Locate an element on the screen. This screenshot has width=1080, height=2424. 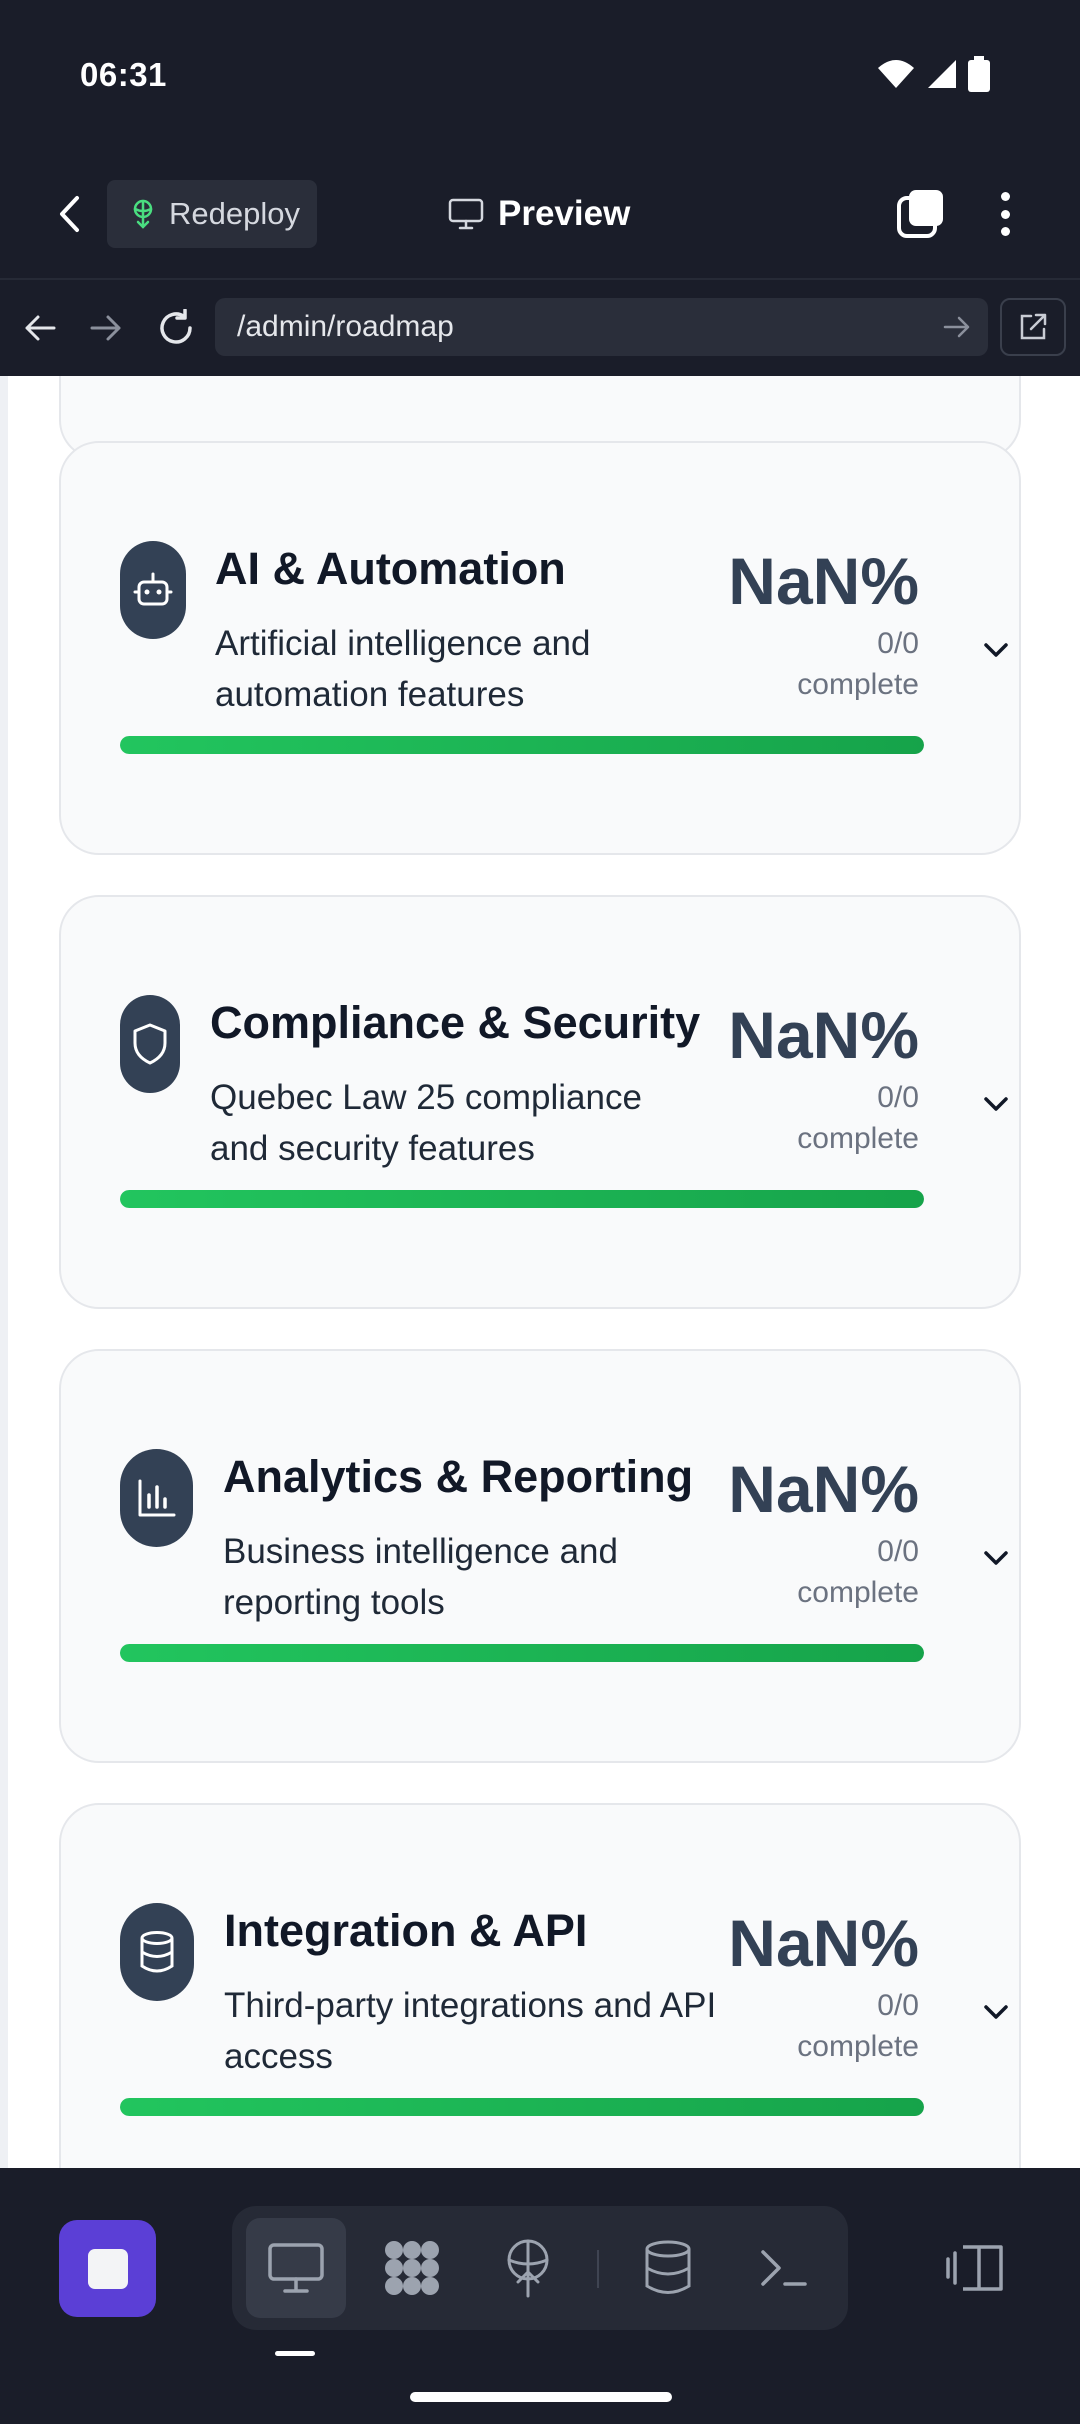
browser-back-button is located at coordinates (40, 328).